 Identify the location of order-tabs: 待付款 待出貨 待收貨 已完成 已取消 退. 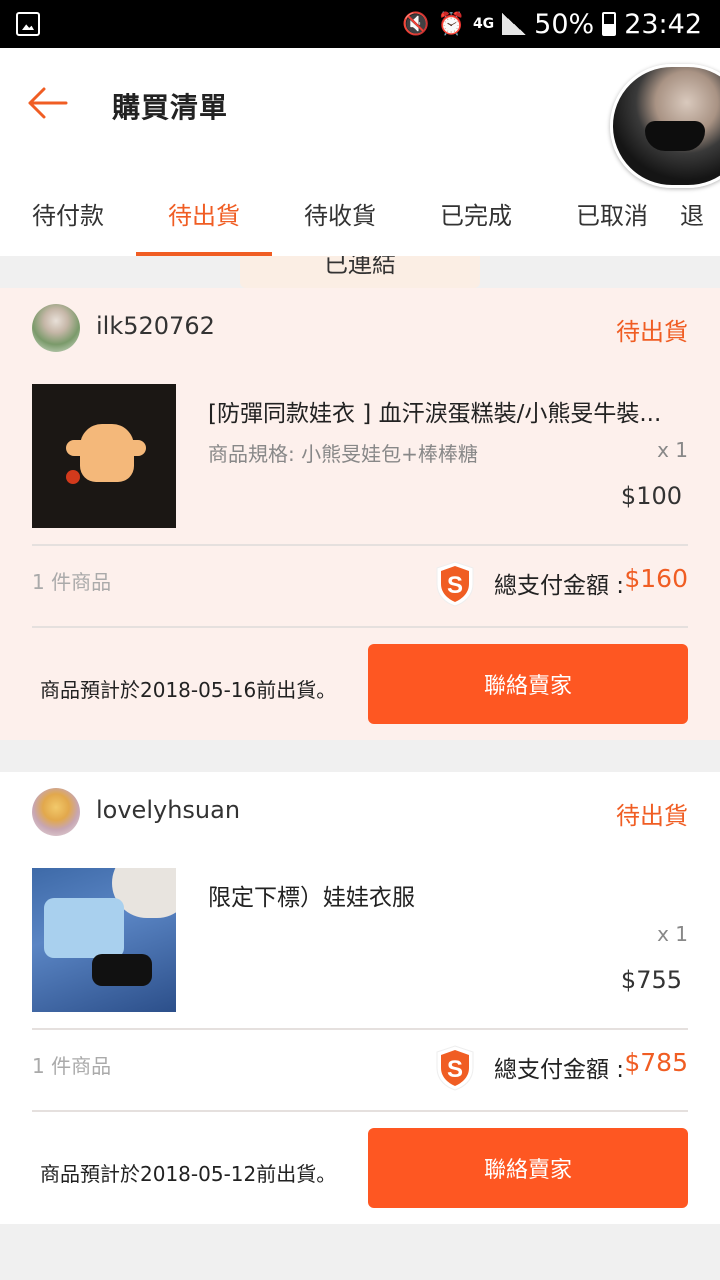
(360, 222).